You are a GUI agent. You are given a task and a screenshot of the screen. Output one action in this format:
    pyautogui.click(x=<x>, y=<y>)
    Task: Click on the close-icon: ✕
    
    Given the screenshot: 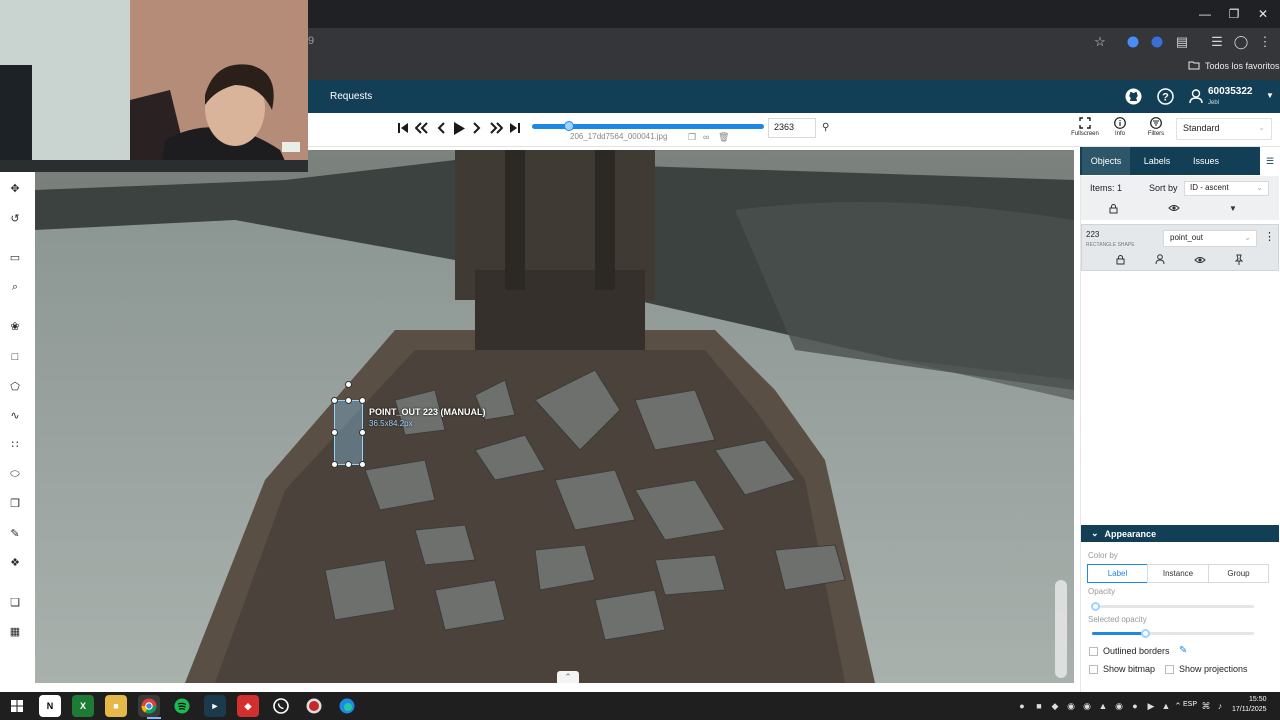 What is the action you would take?
    pyautogui.click(x=1263, y=14)
    